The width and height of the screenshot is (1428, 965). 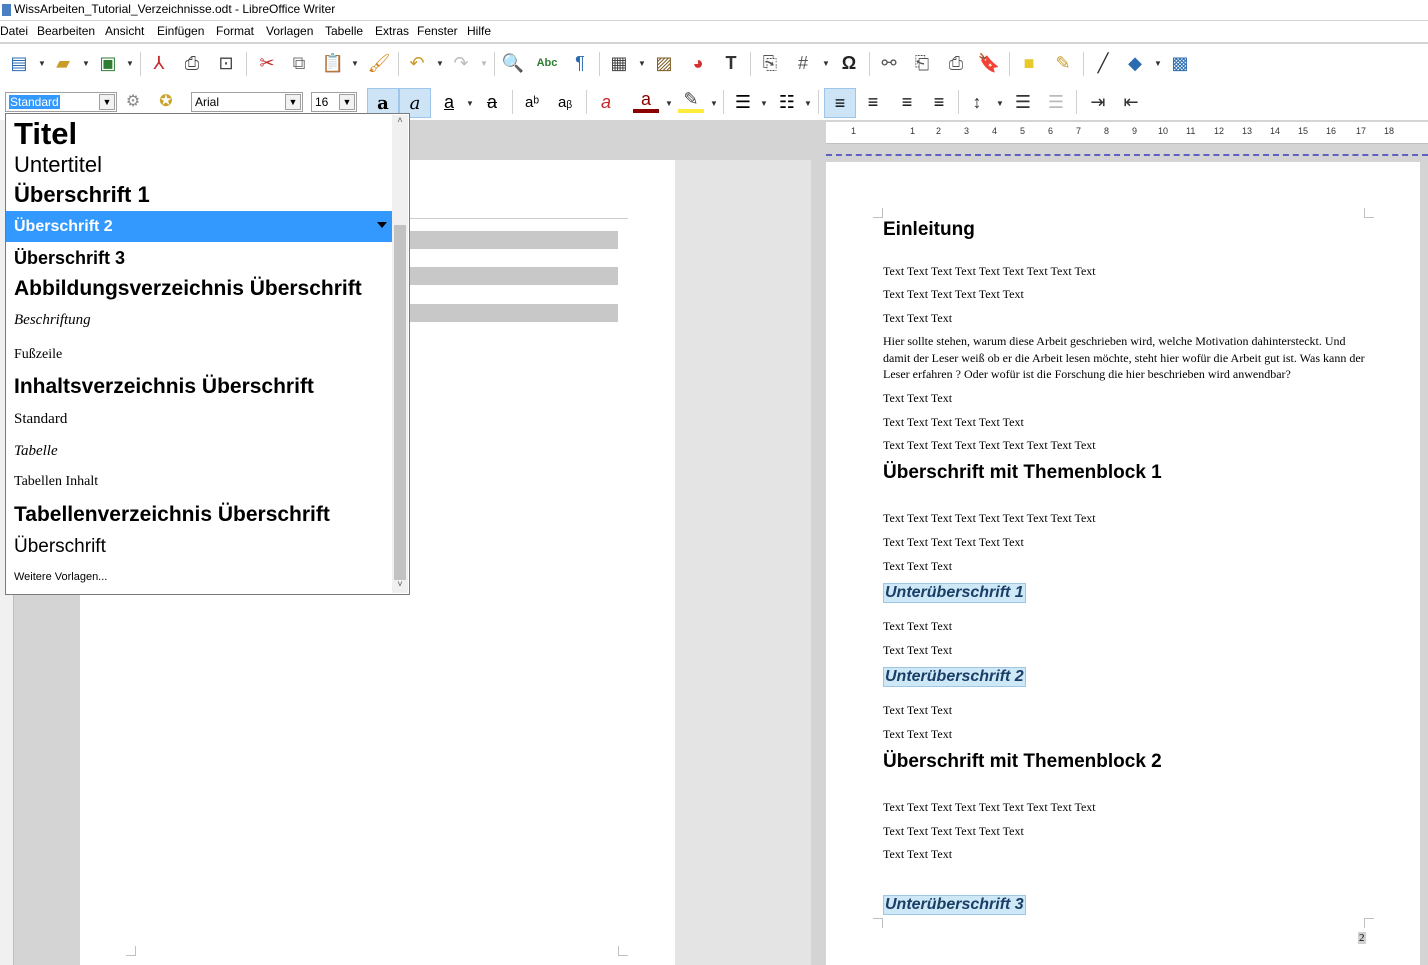 What do you see at coordinates (873, 102) in the screenshot?
I see `align-center-icon: ≡` at bounding box center [873, 102].